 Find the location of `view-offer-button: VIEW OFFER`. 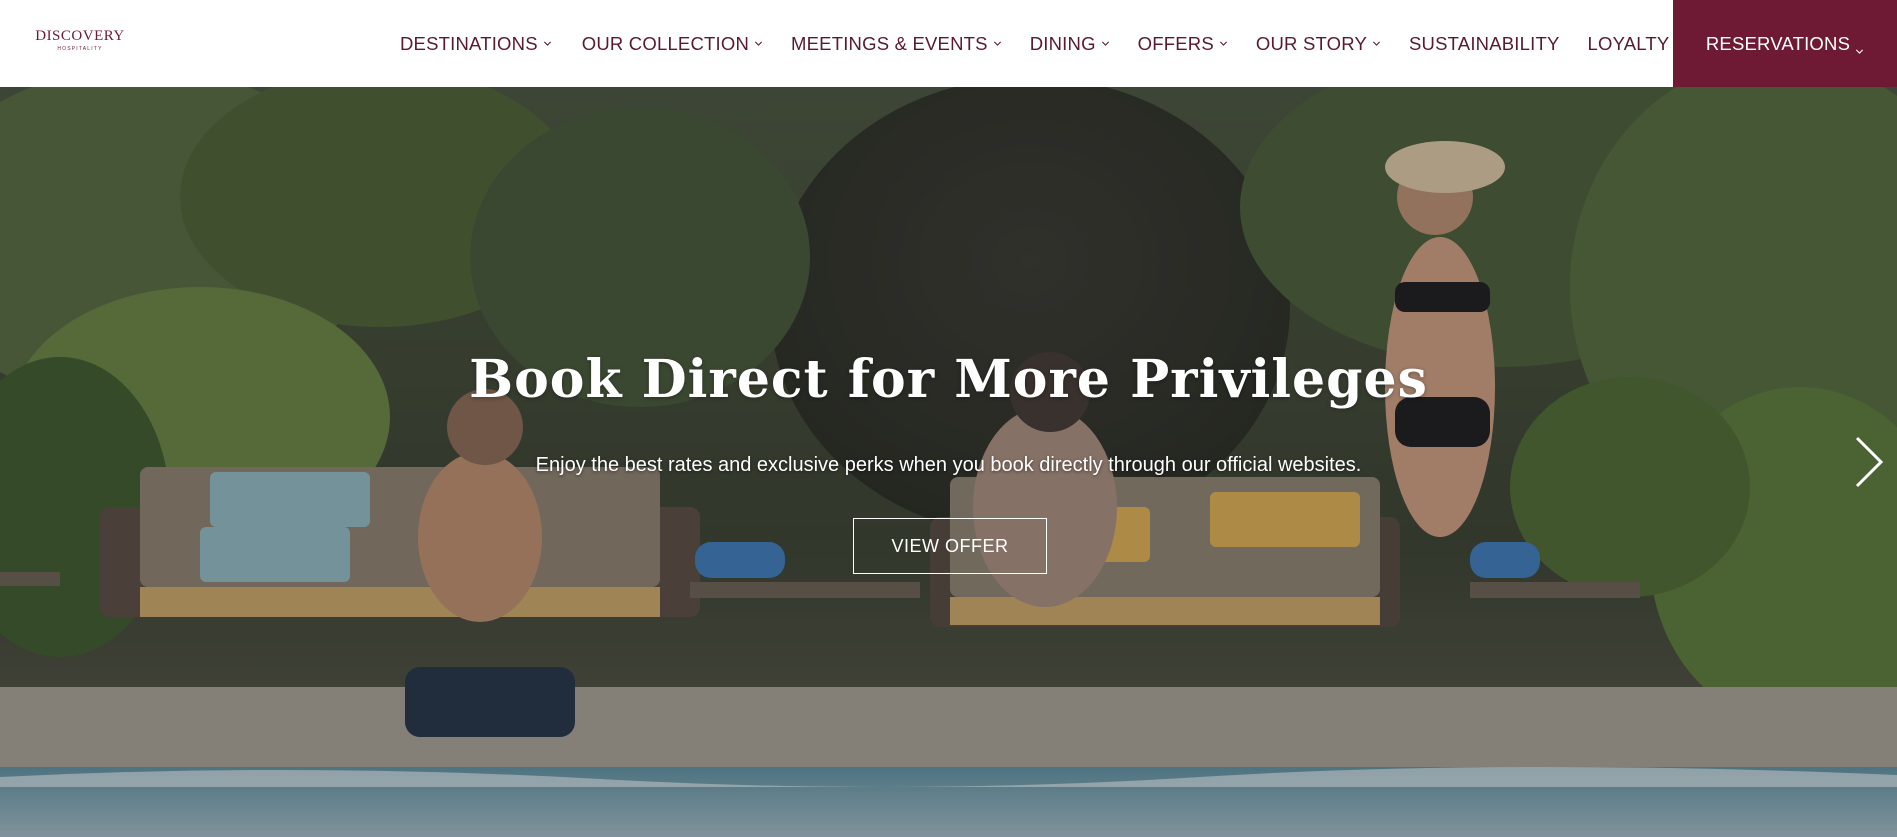

view-offer-button: VIEW OFFER is located at coordinates (950, 546).